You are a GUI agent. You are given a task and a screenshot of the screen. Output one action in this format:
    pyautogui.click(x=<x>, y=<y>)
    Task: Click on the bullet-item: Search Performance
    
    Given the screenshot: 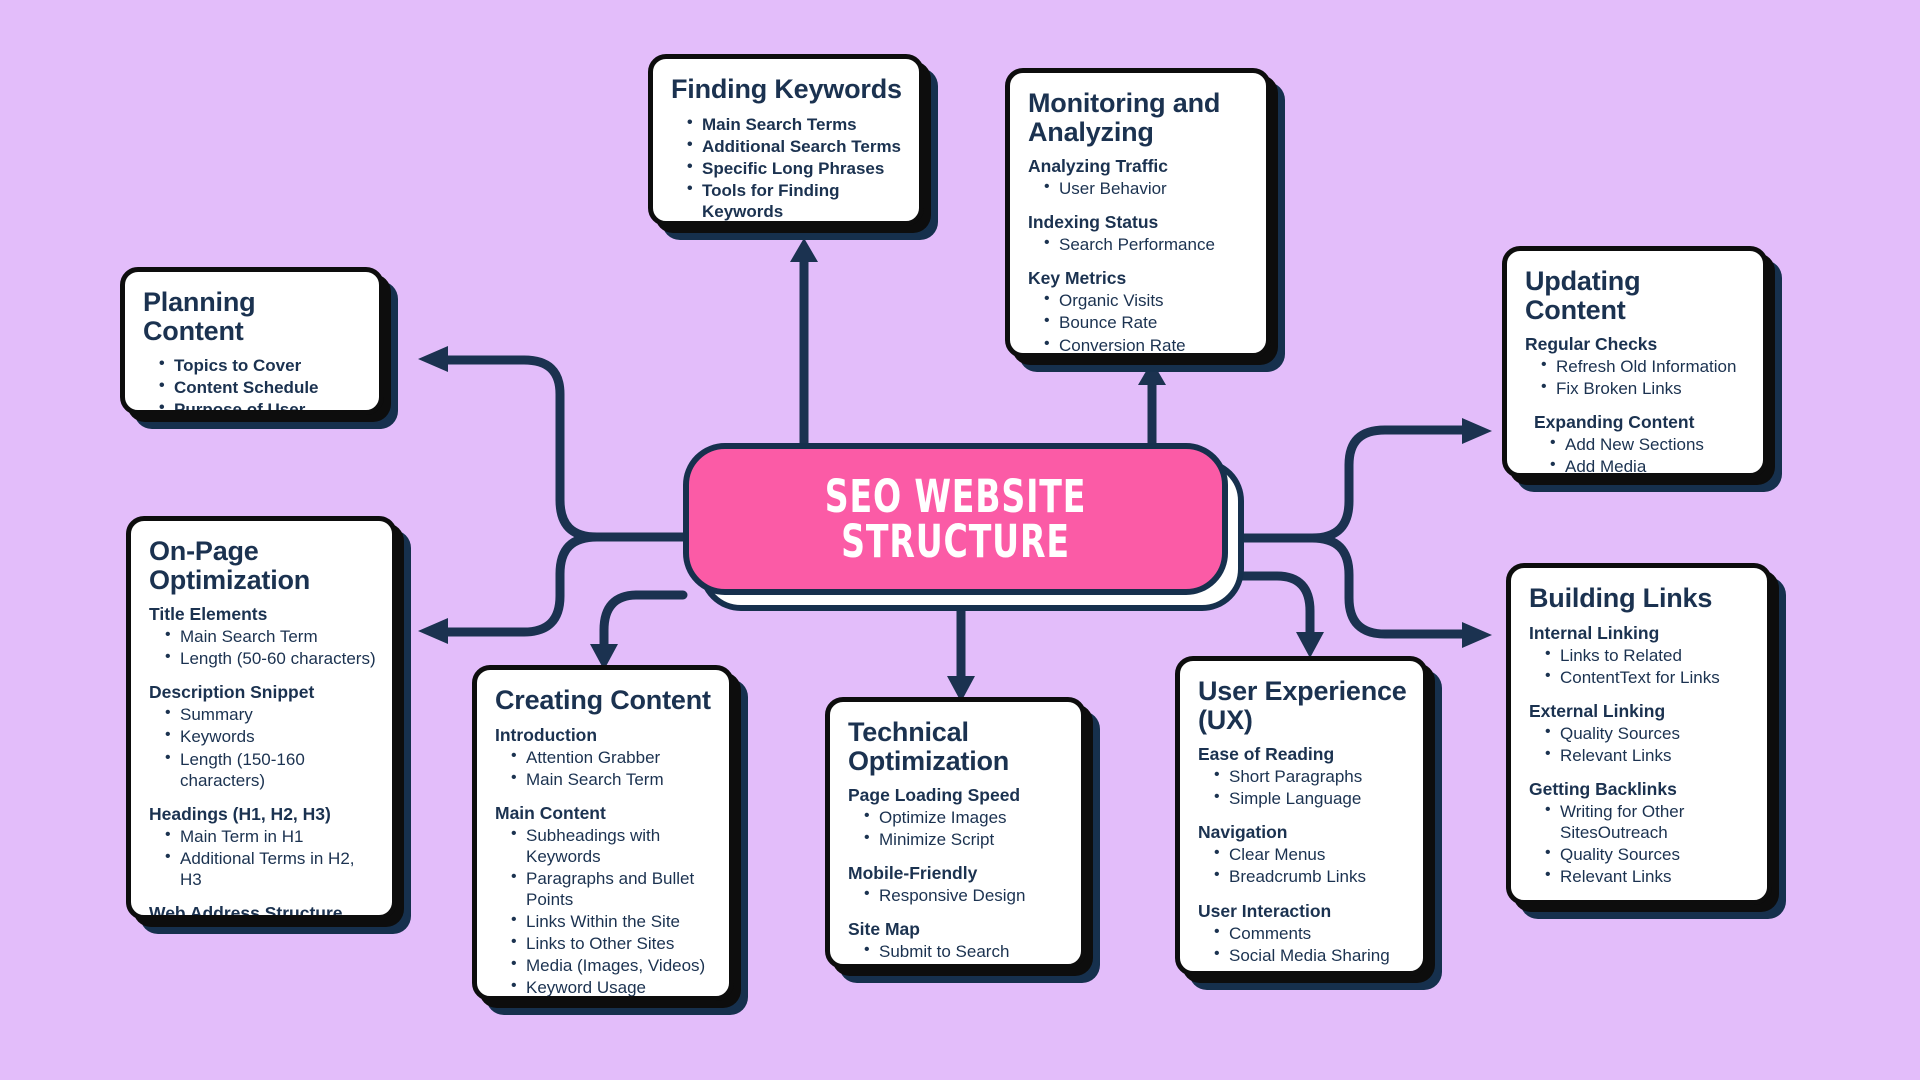 What is the action you would take?
    pyautogui.click(x=1146, y=244)
    